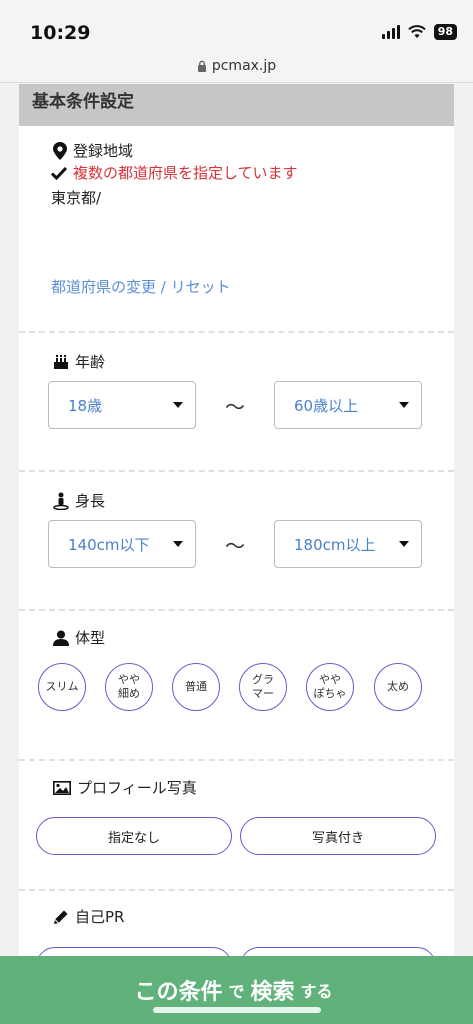  Describe the element at coordinates (335, 544) in the screenshot. I see `height-max-value: 180cm以上` at that location.